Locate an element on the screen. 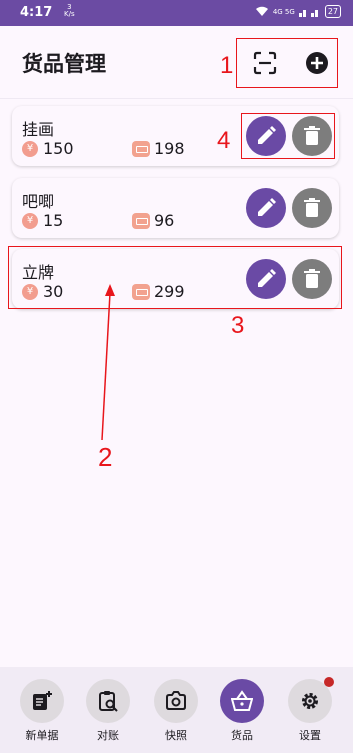  gear-icon is located at coordinates (310, 701).